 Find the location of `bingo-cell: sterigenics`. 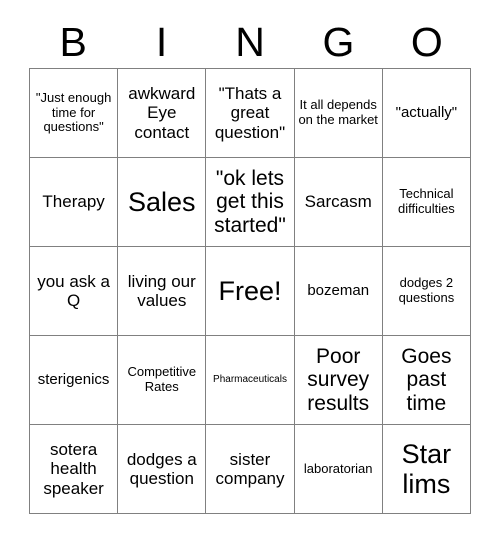

bingo-cell: sterigenics is located at coordinates (74, 380).